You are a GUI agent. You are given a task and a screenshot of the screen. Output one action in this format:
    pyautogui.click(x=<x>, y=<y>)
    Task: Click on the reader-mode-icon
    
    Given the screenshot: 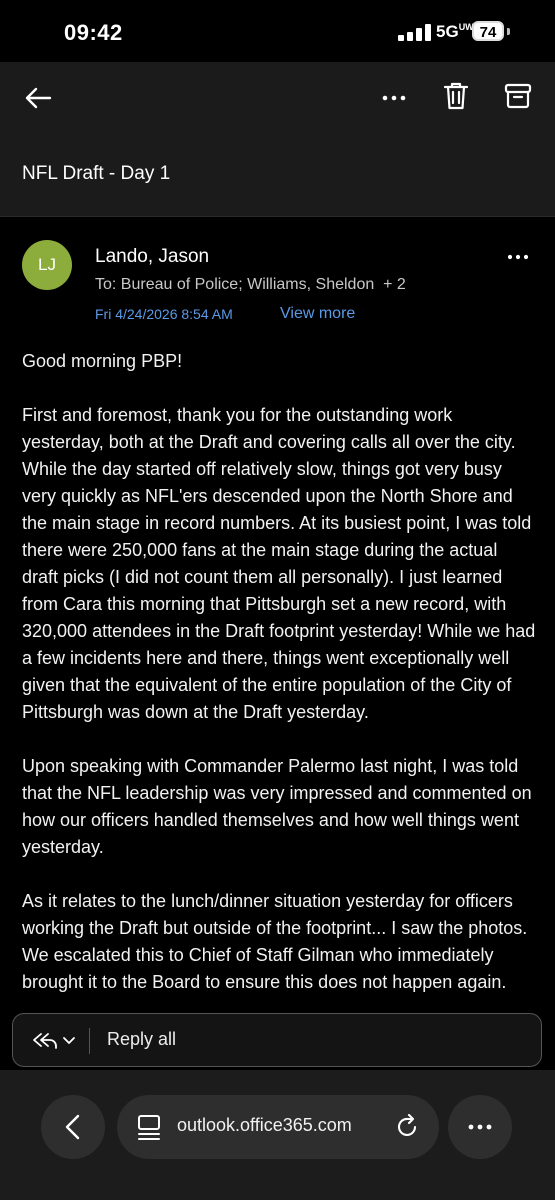 What is the action you would take?
    pyautogui.click(x=149, y=1127)
    